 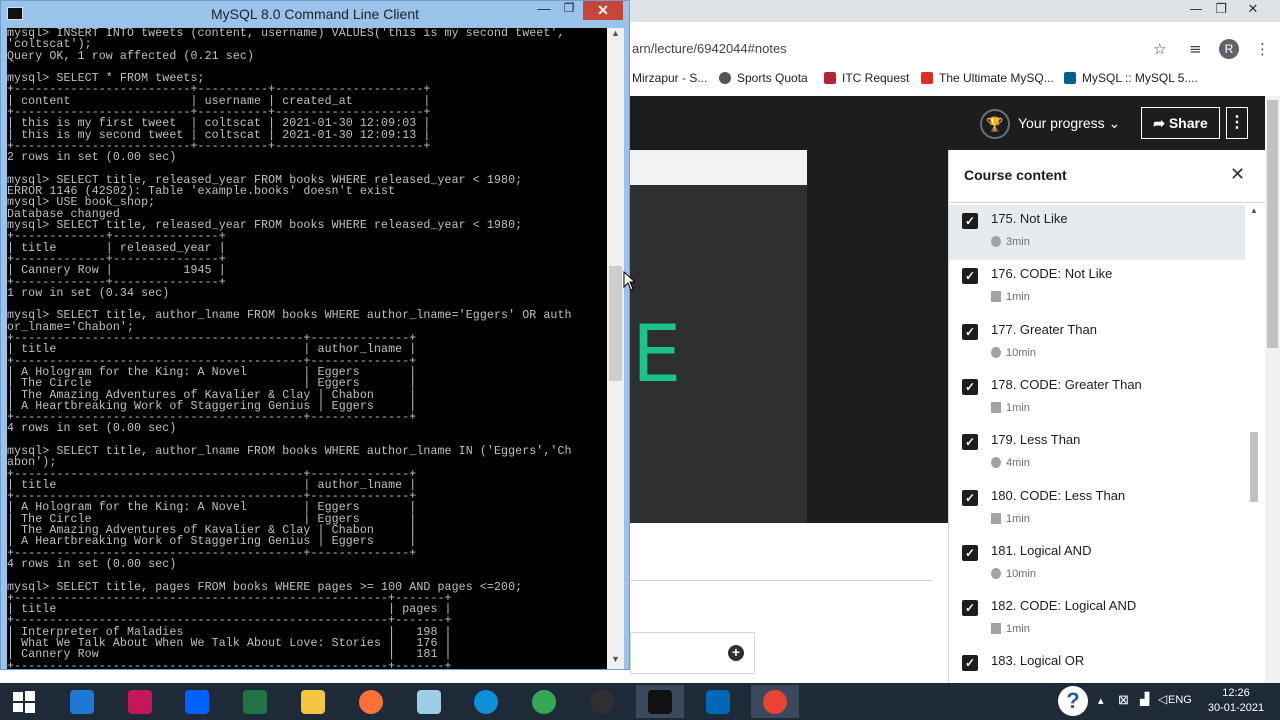 What do you see at coordinates (659, 701) in the screenshot?
I see `taskbar-mysql-button` at bounding box center [659, 701].